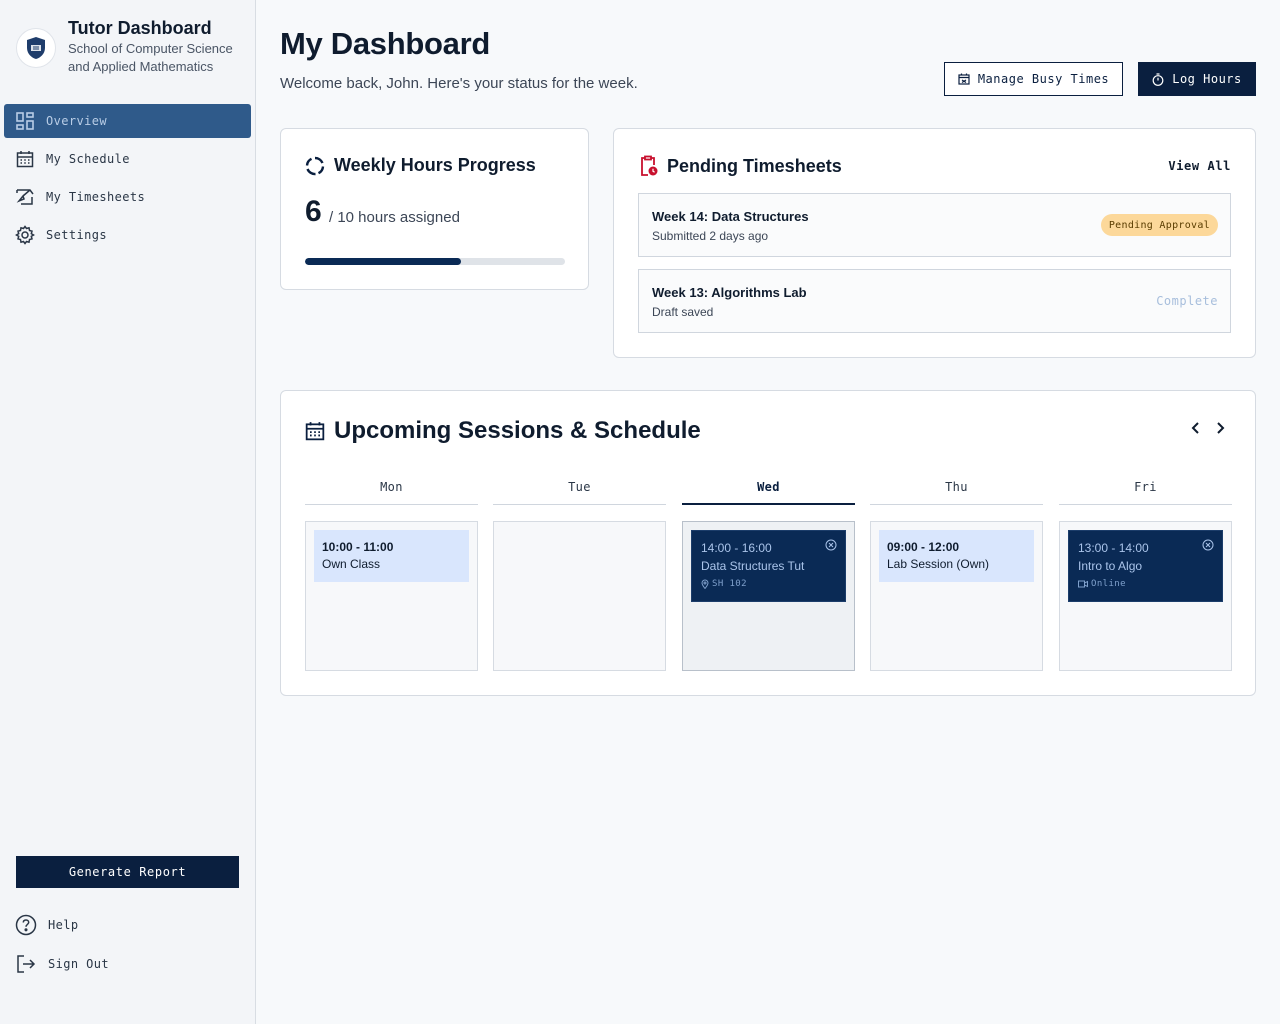 The width and height of the screenshot is (1280, 1024). Describe the element at coordinates (1145, 584) in the screenshot. I see `session-location: Online` at that location.